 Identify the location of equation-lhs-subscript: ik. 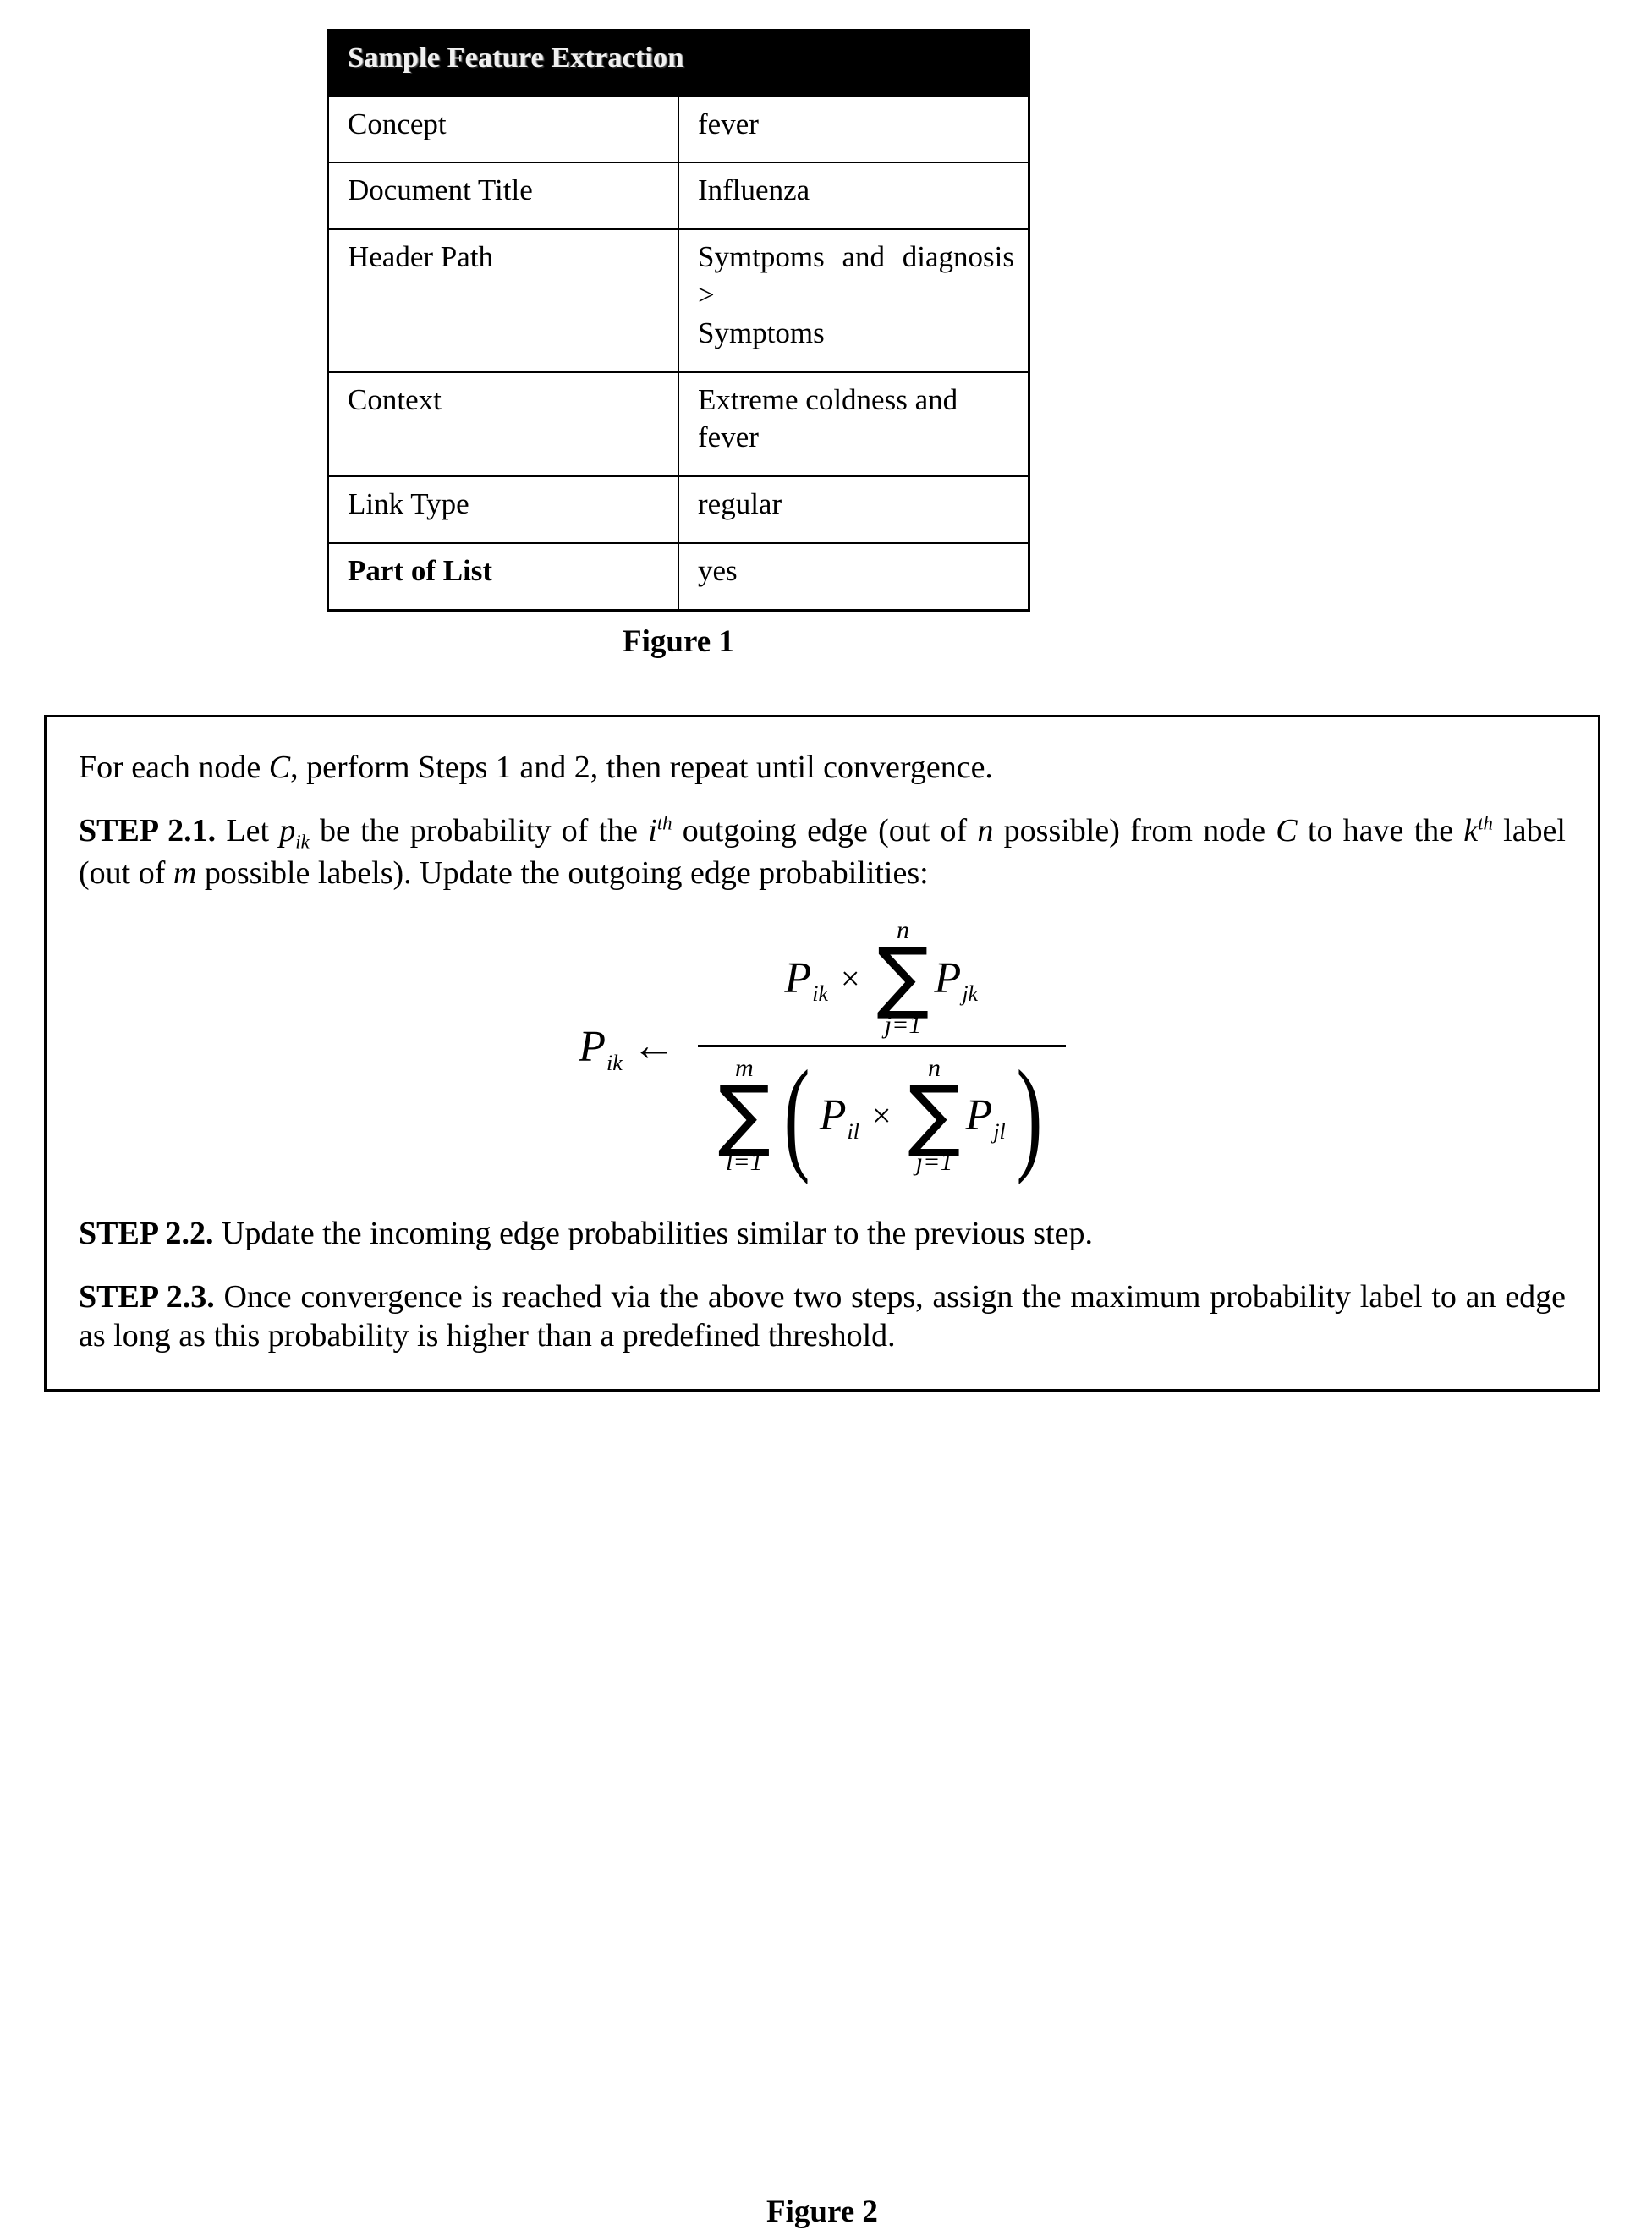
(614, 1062).